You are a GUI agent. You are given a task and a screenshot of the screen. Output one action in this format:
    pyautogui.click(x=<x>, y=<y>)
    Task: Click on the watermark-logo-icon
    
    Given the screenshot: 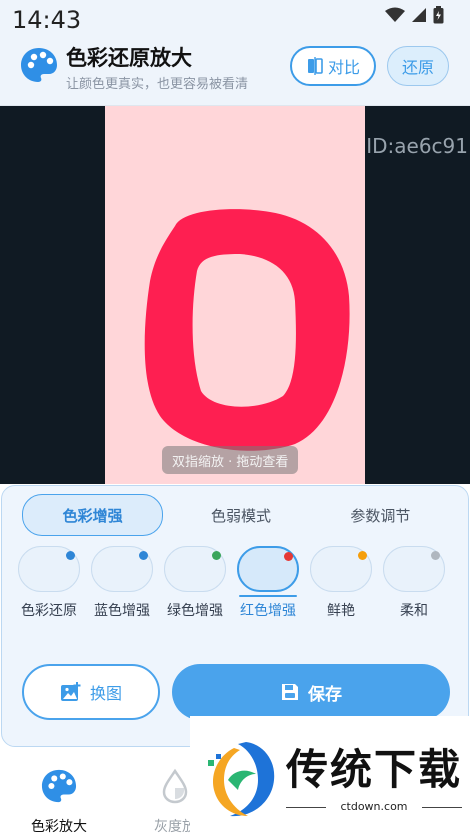 What is the action you would take?
    pyautogui.click(x=241, y=779)
    